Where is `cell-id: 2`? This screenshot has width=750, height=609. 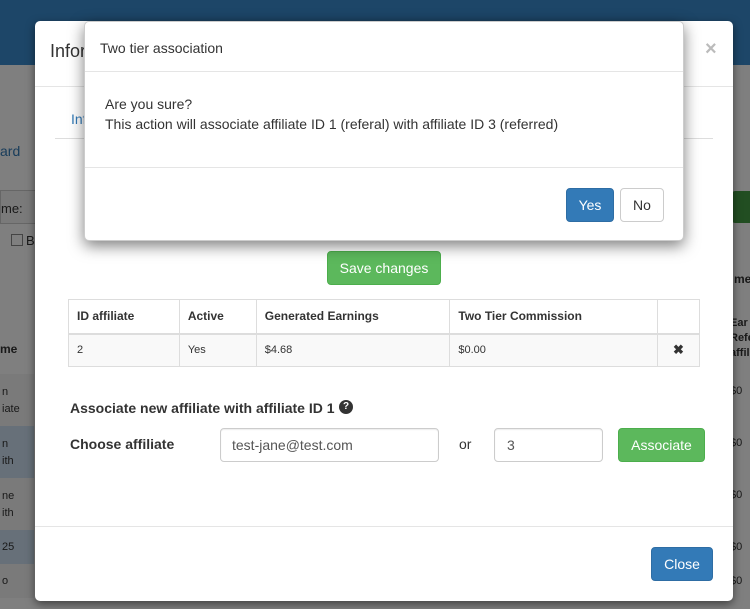 cell-id: 2 is located at coordinates (124, 350).